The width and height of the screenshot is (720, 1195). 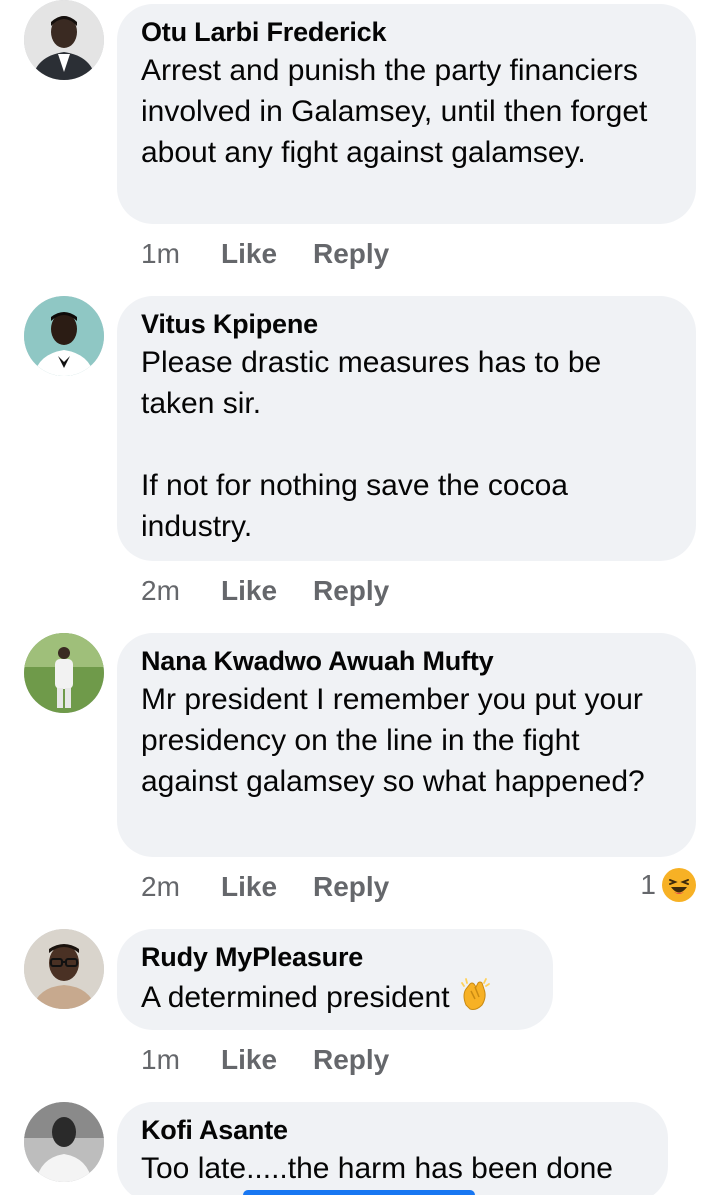 I want to click on comment-bubble: Rudy MyPleasure A determined president, so click(x=335, y=979).